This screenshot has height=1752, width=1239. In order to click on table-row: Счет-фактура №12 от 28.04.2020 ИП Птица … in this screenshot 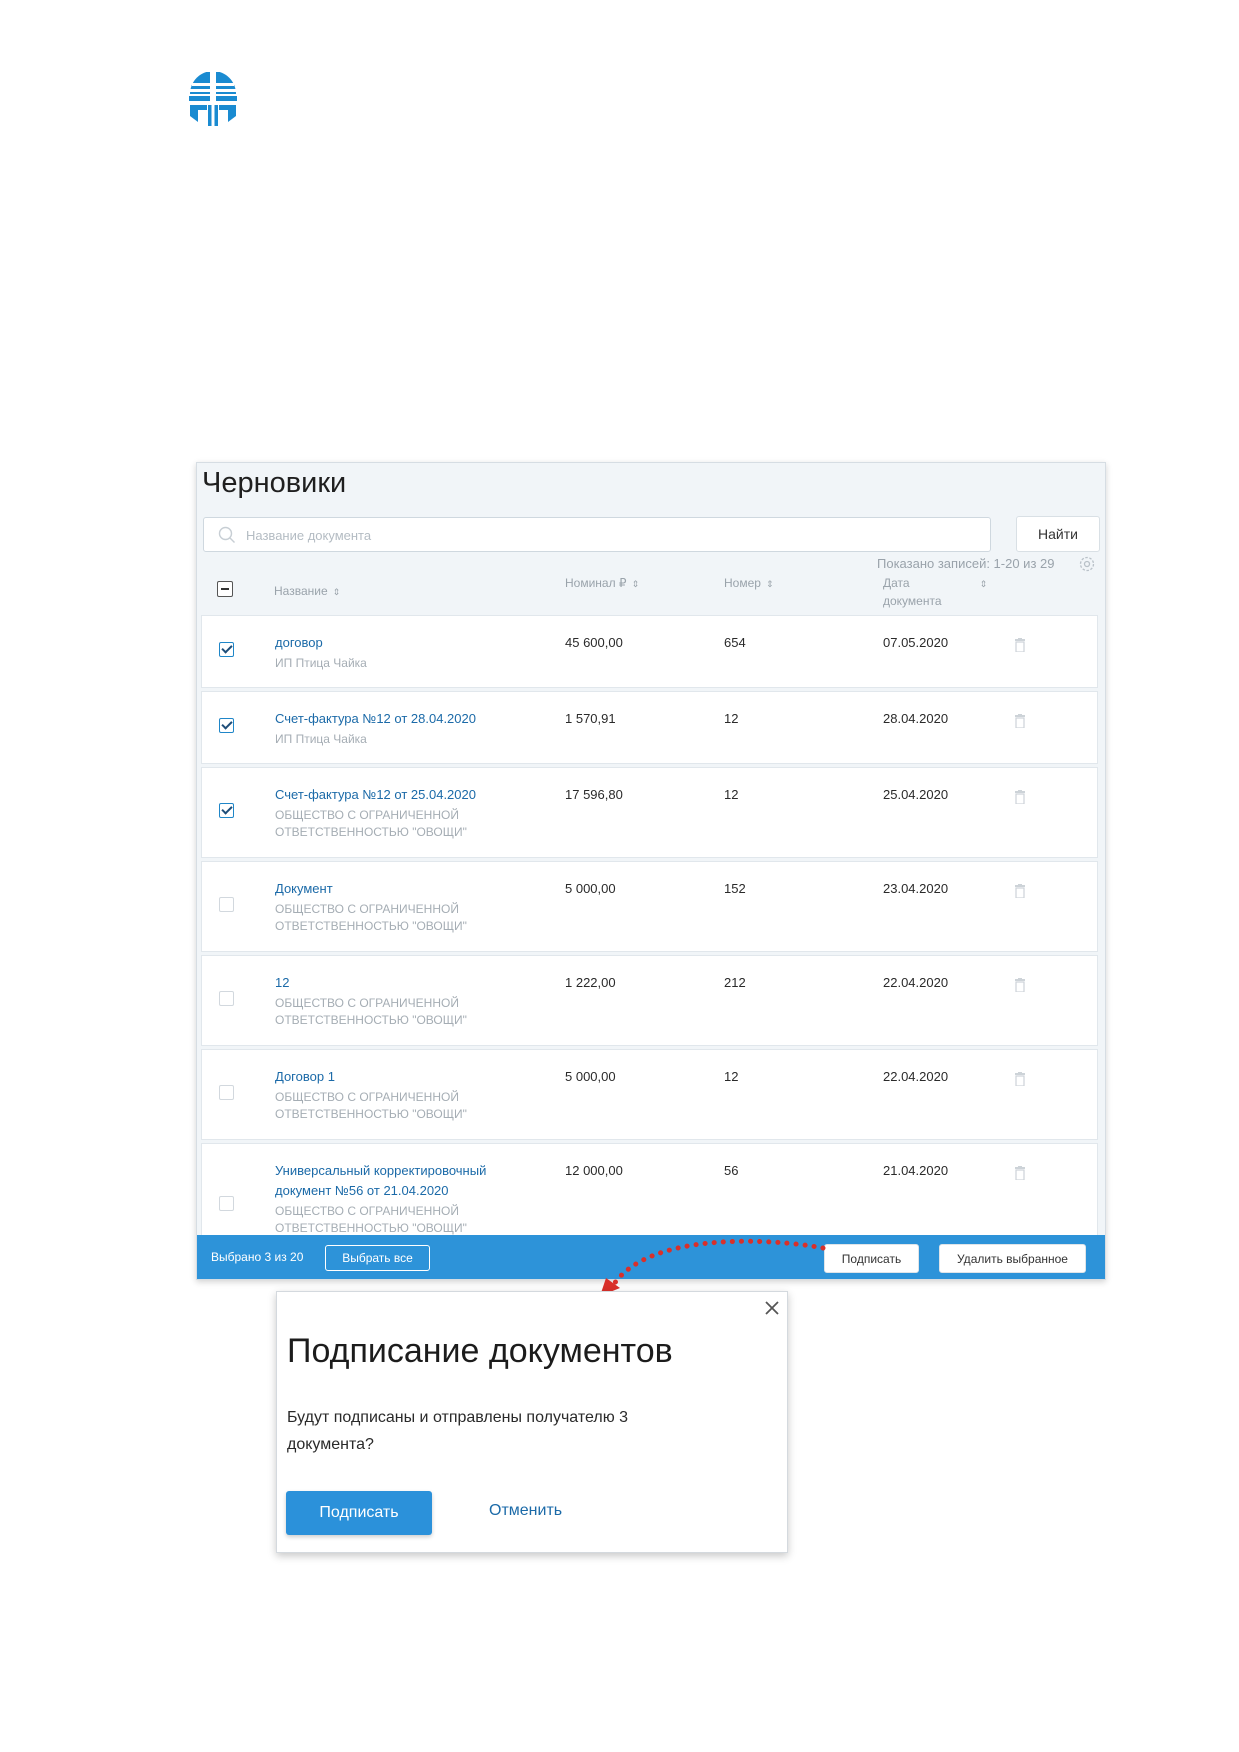, I will do `click(649, 727)`.